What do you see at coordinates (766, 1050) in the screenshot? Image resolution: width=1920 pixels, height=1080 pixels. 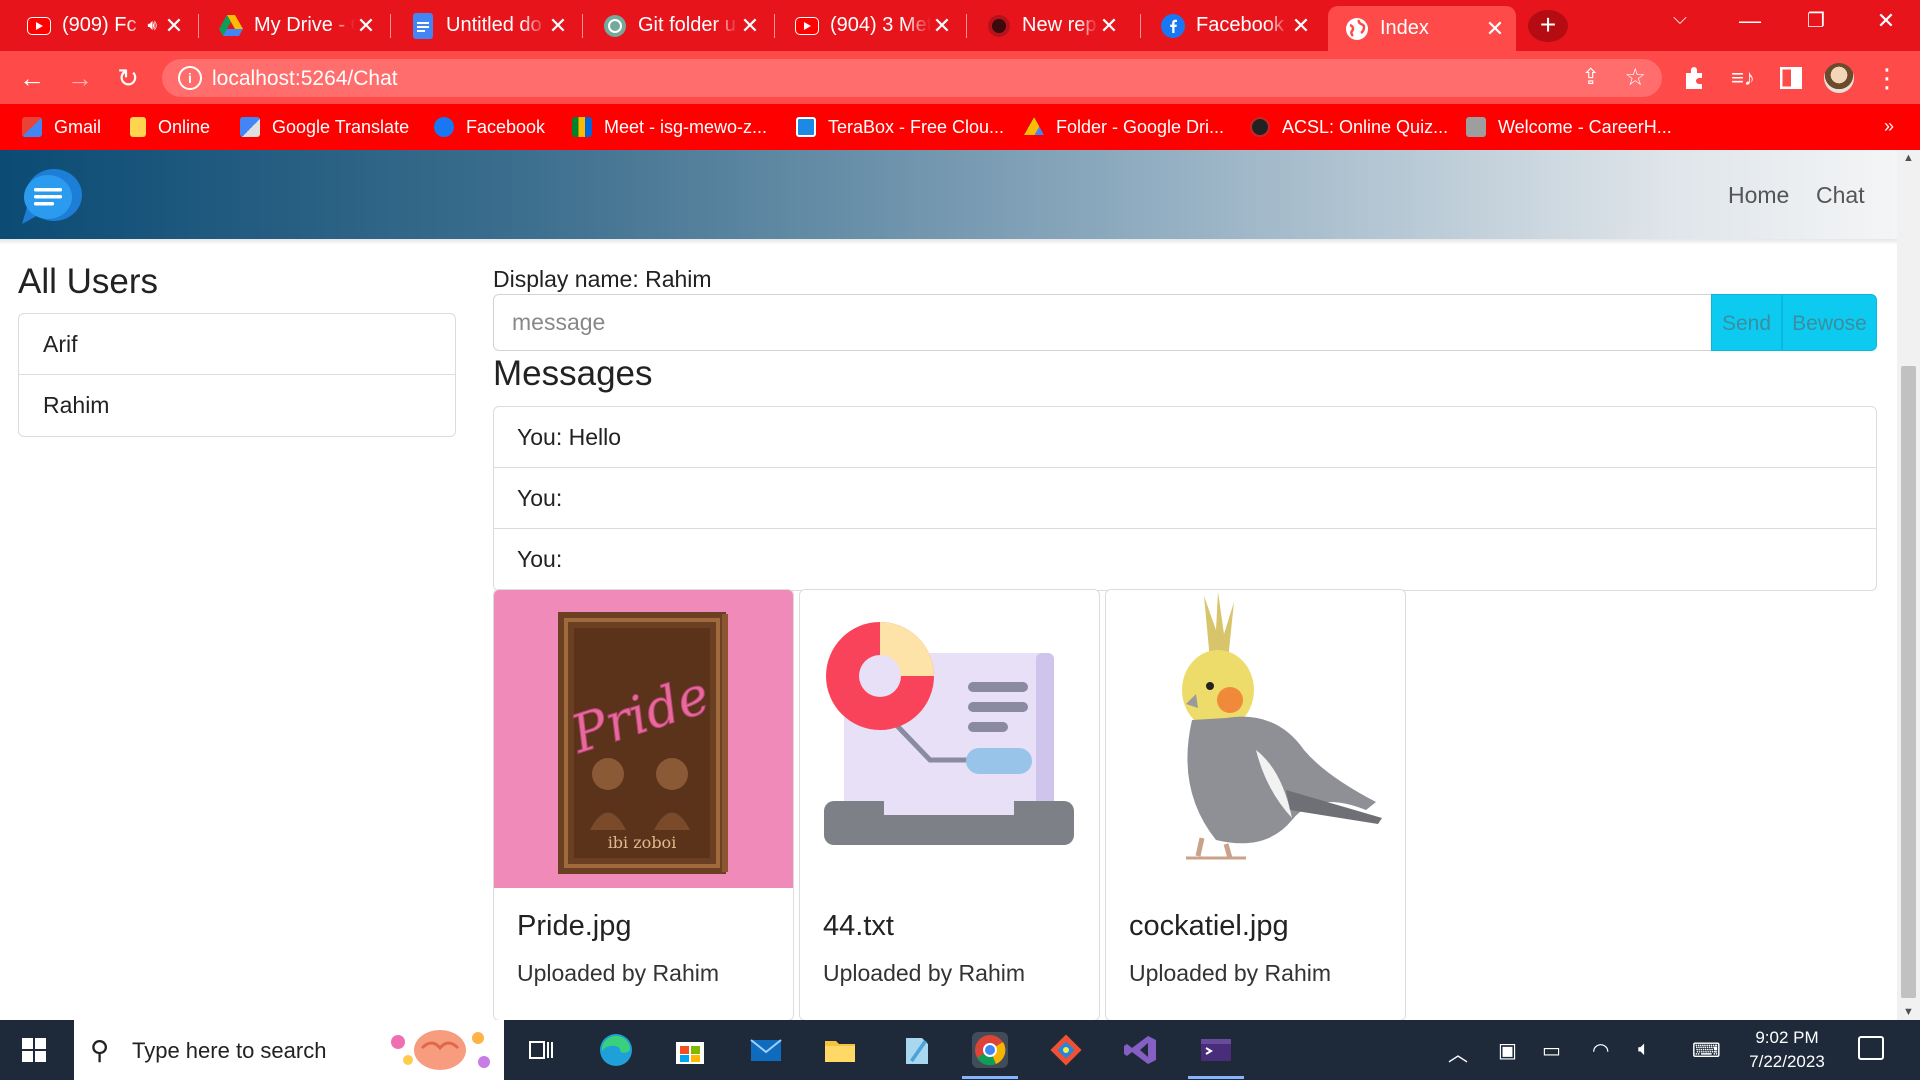 I see `mail-icon` at bounding box center [766, 1050].